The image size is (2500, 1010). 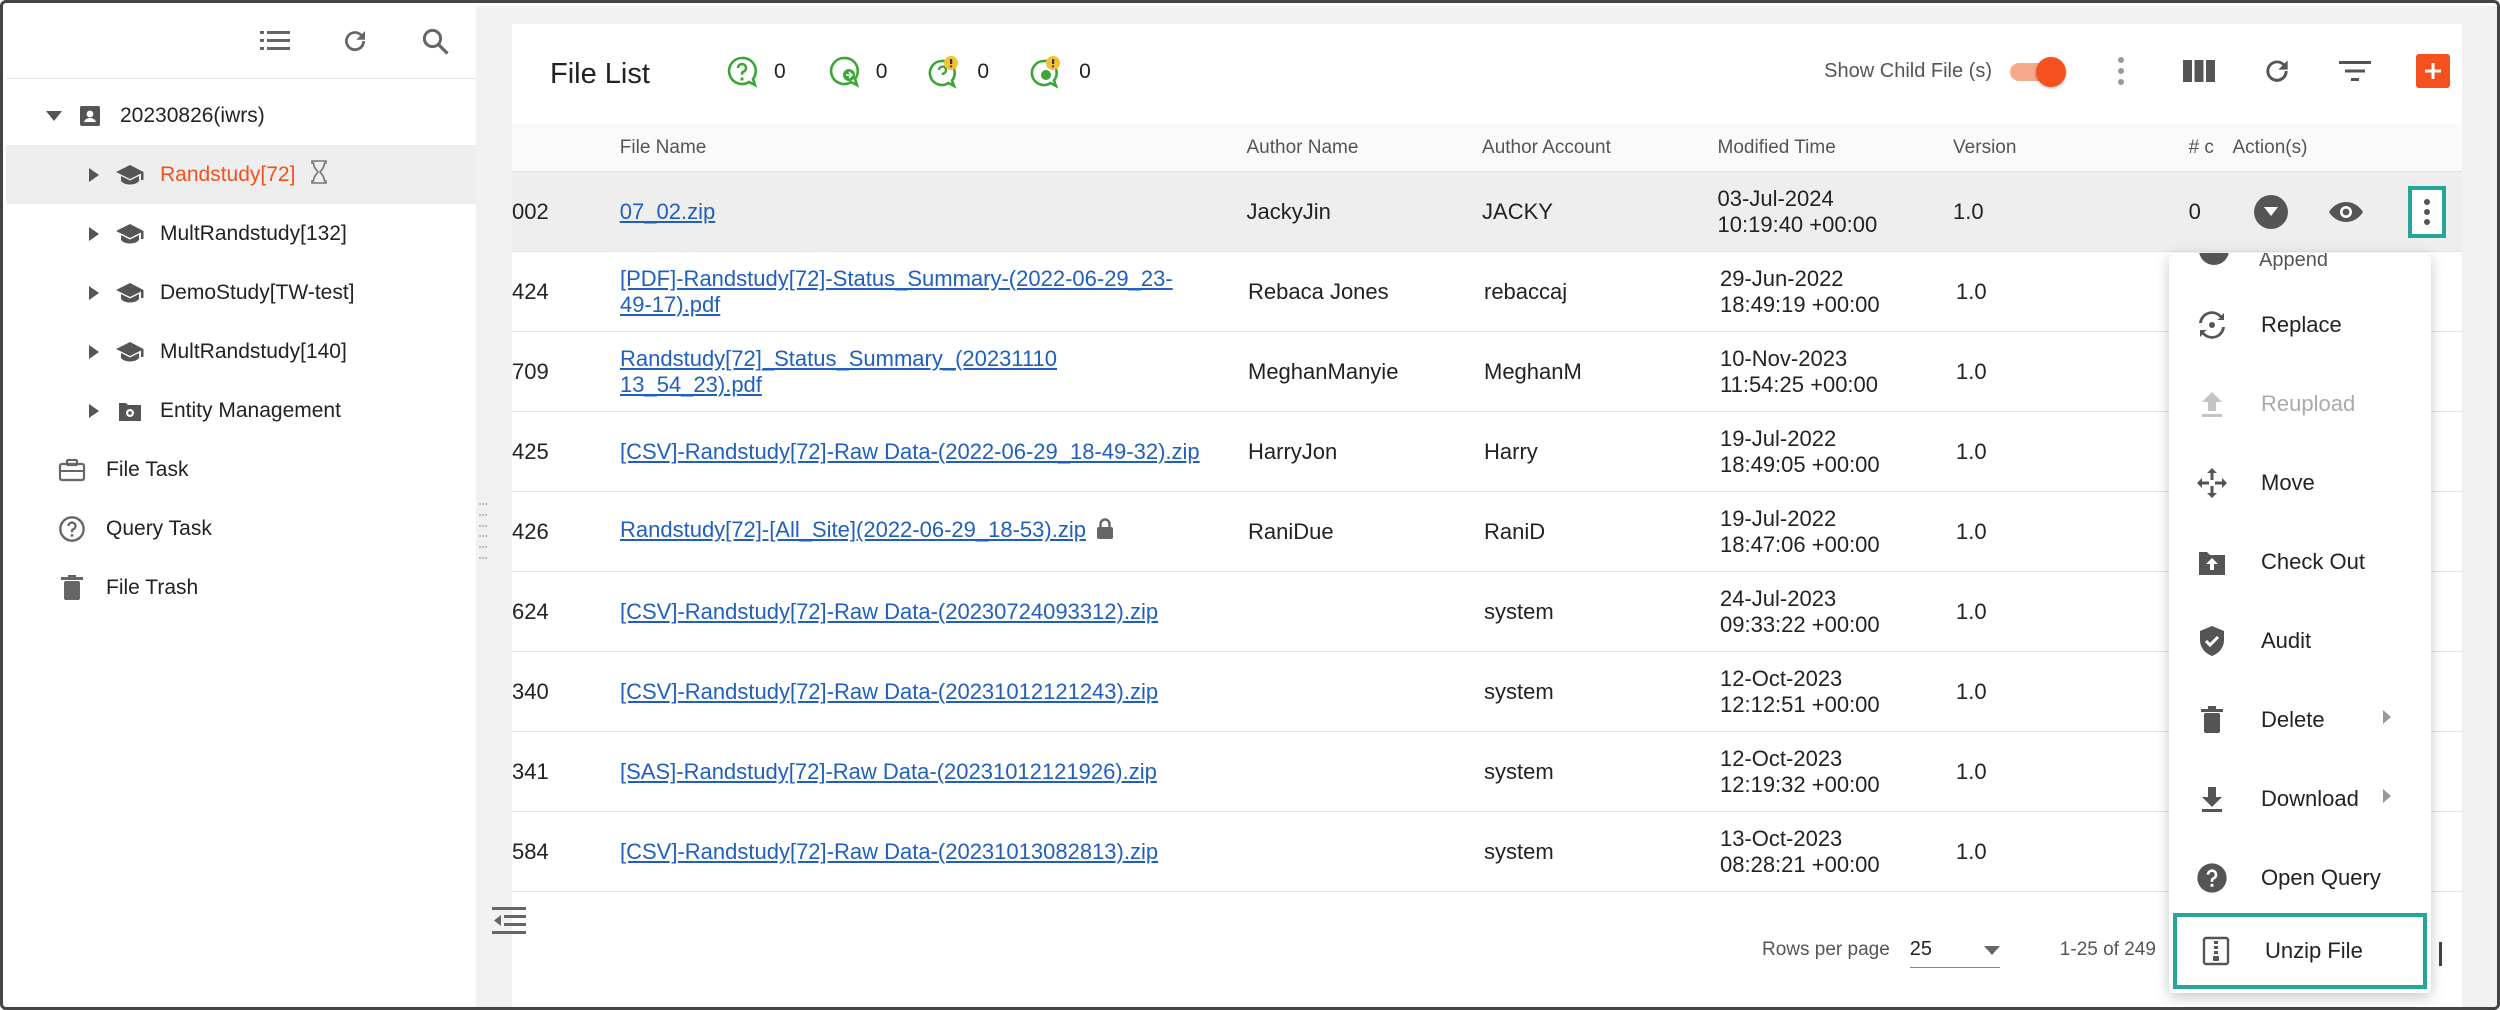 What do you see at coordinates (159, 528) in the screenshot?
I see `nav-label: Query Task` at bounding box center [159, 528].